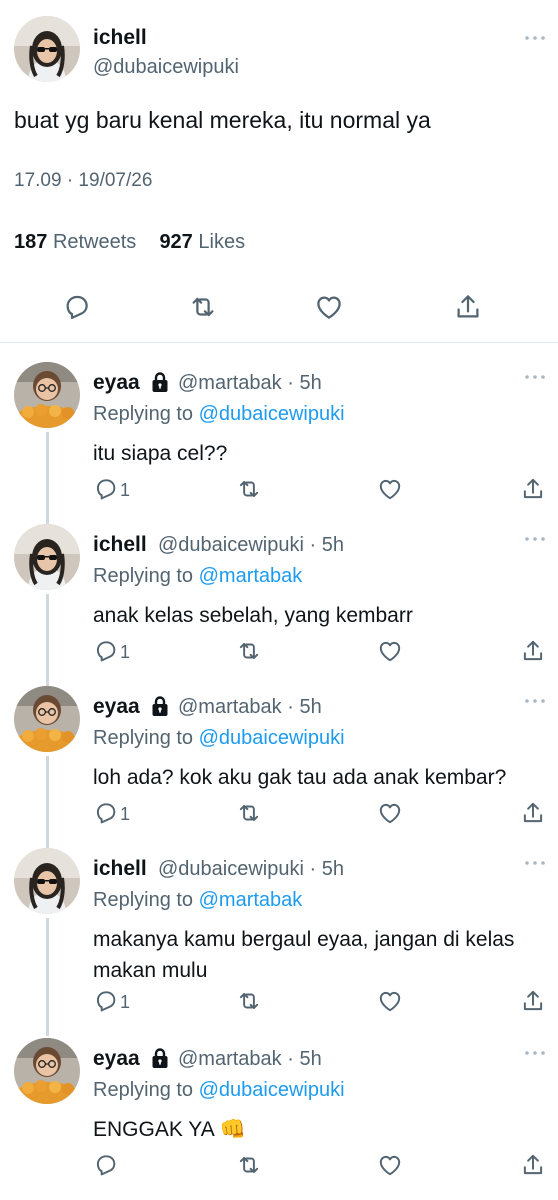 Image resolution: width=558 pixels, height=1200 pixels. I want to click on retweets-stat: 187 Retweets, so click(75, 242).